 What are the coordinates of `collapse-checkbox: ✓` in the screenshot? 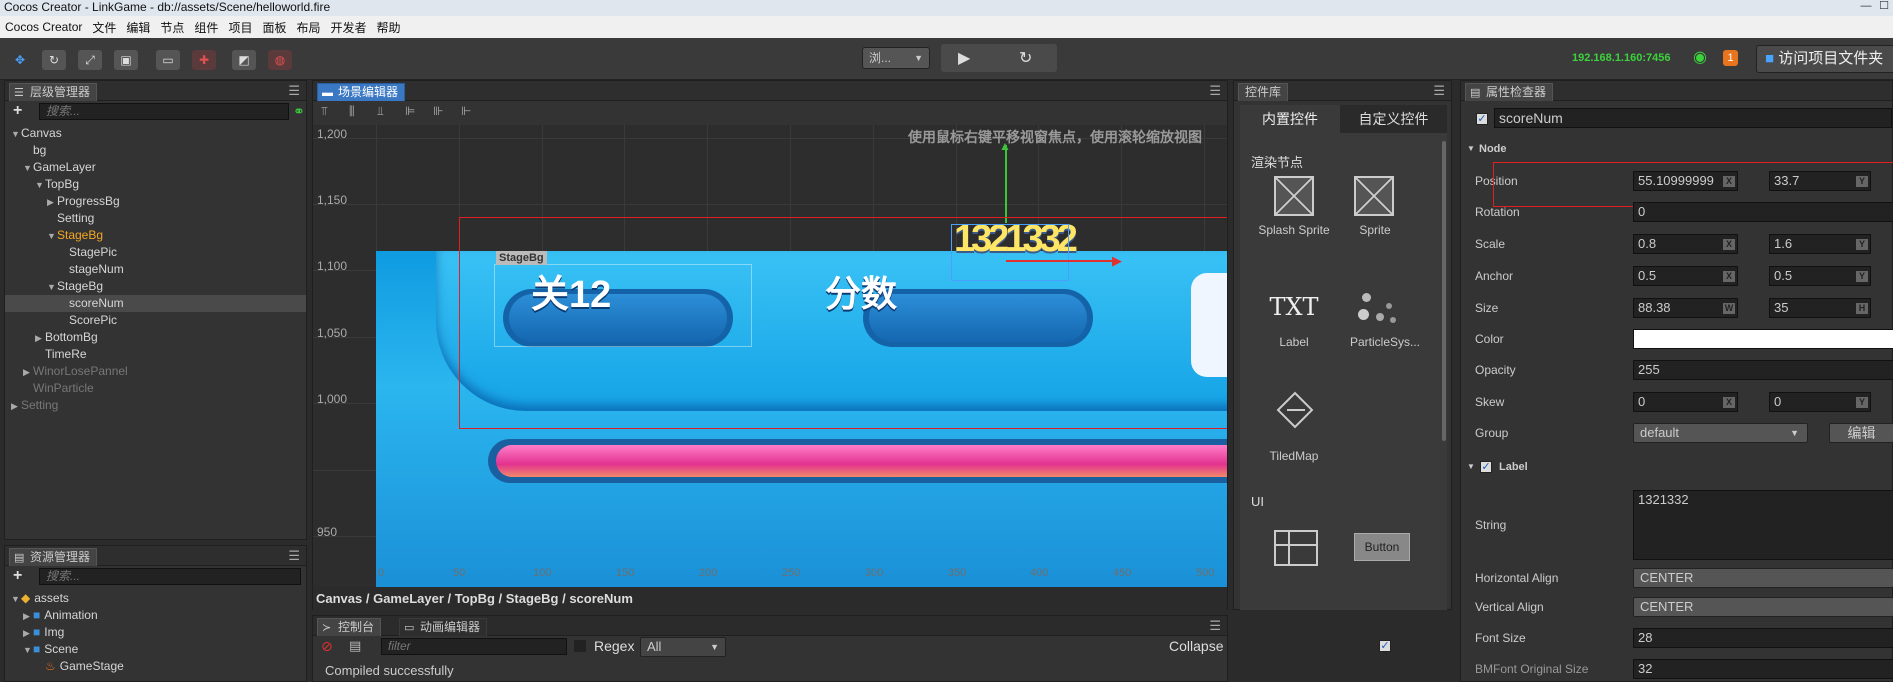 It's located at (1385, 646).